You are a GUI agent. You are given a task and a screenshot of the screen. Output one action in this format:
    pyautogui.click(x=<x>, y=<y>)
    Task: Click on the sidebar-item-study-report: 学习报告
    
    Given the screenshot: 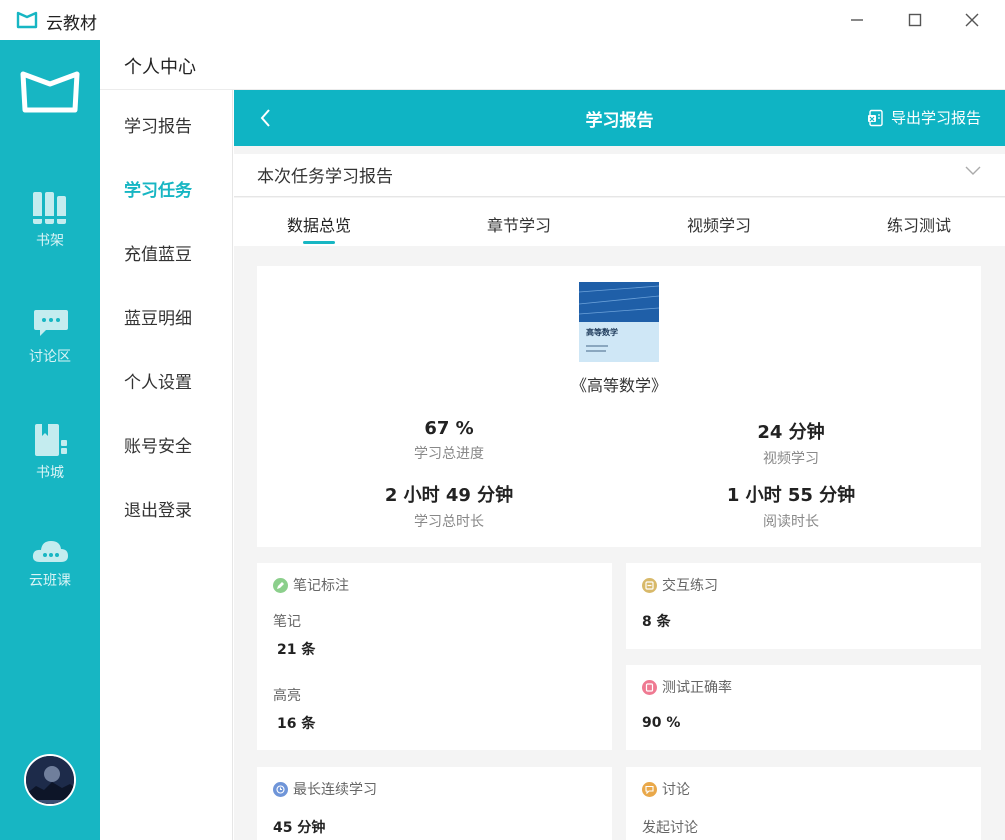 What is the action you would take?
    pyautogui.click(x=158, y=124)
    